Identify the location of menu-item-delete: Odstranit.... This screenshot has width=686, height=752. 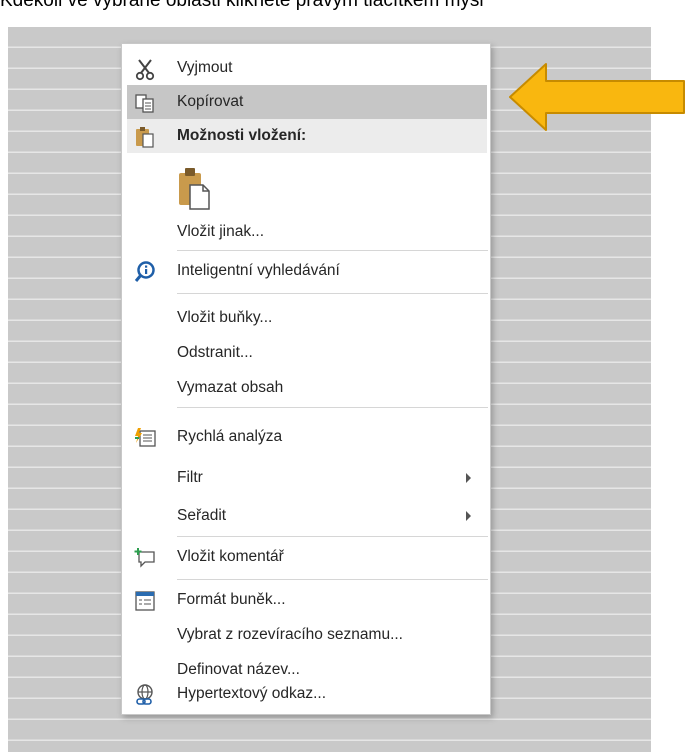
(307, 353).